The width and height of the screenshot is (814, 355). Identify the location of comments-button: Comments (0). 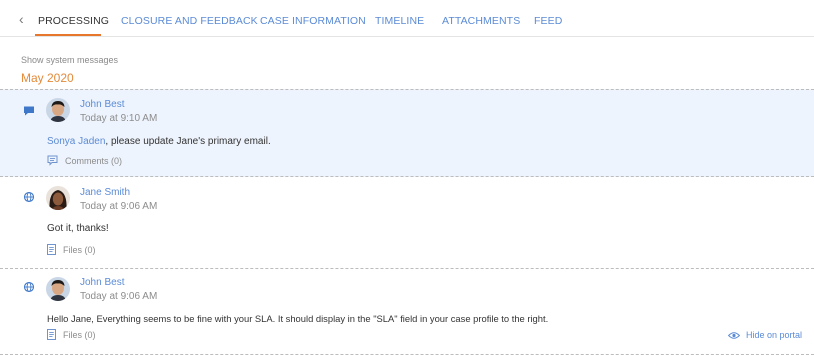
(84, 160).